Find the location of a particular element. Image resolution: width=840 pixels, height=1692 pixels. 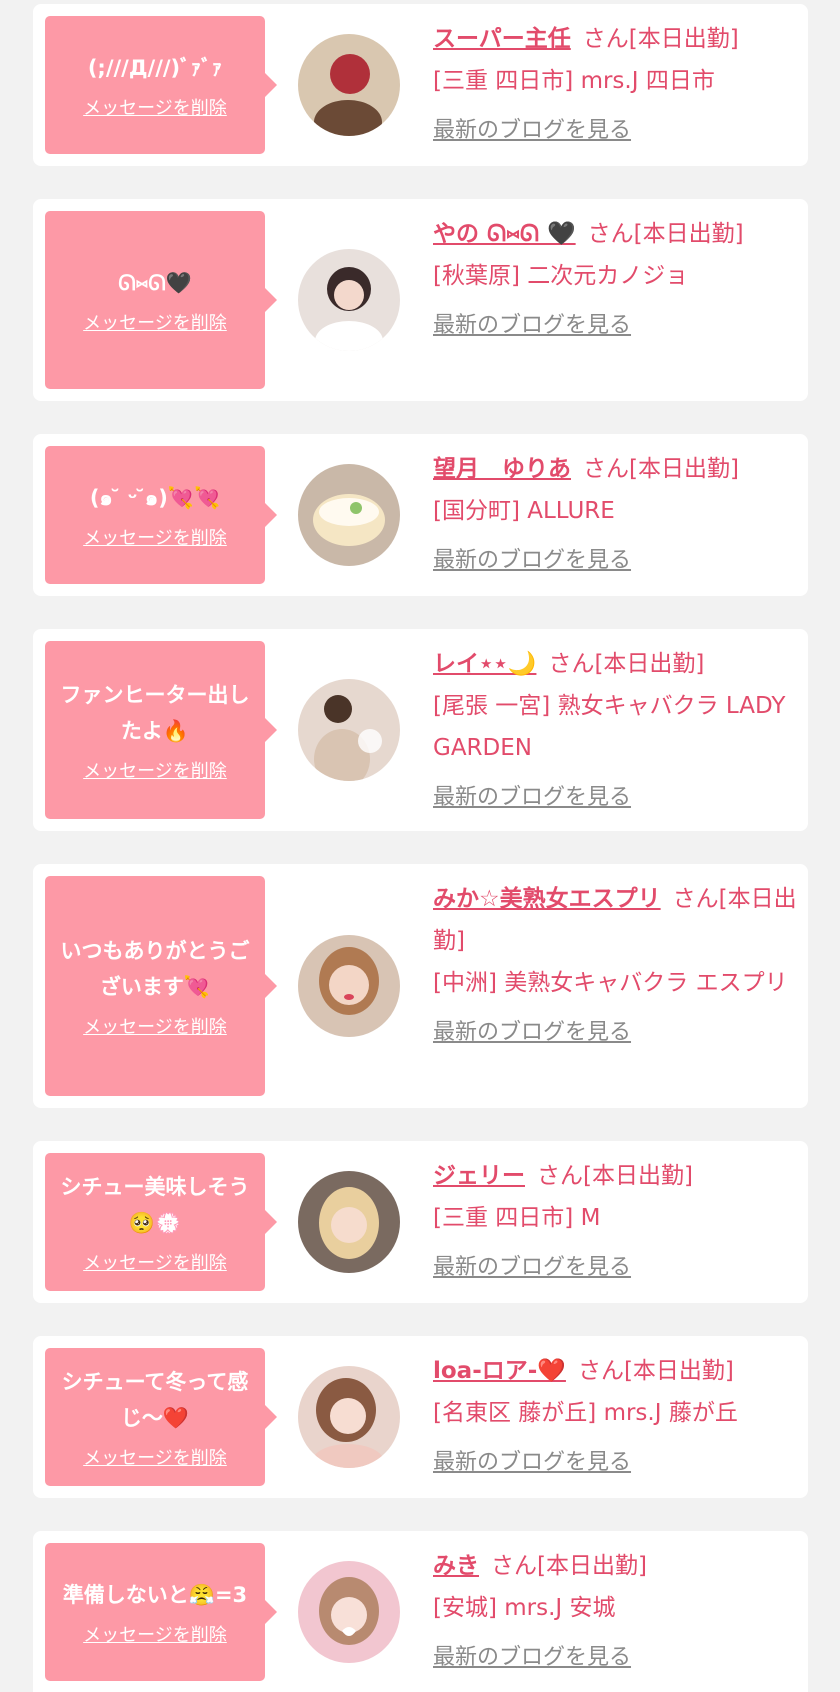

message-text: (;///Д///)ﾞｧﾞｧ is located at coordinates (155, 68).